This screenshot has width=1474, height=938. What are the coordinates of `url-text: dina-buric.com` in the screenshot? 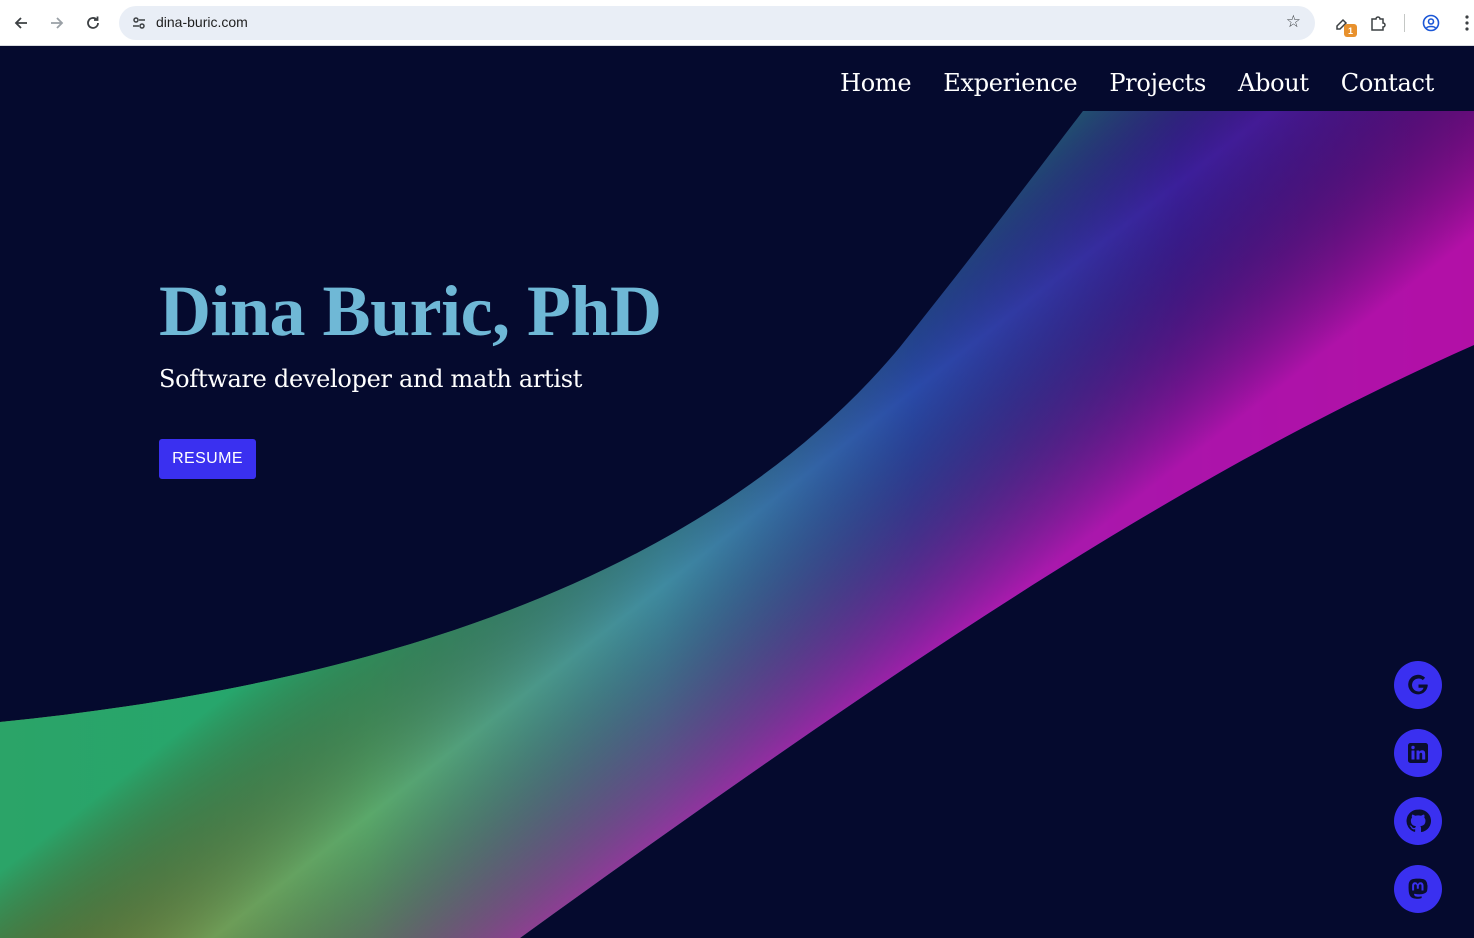 It's located at (202, 22).